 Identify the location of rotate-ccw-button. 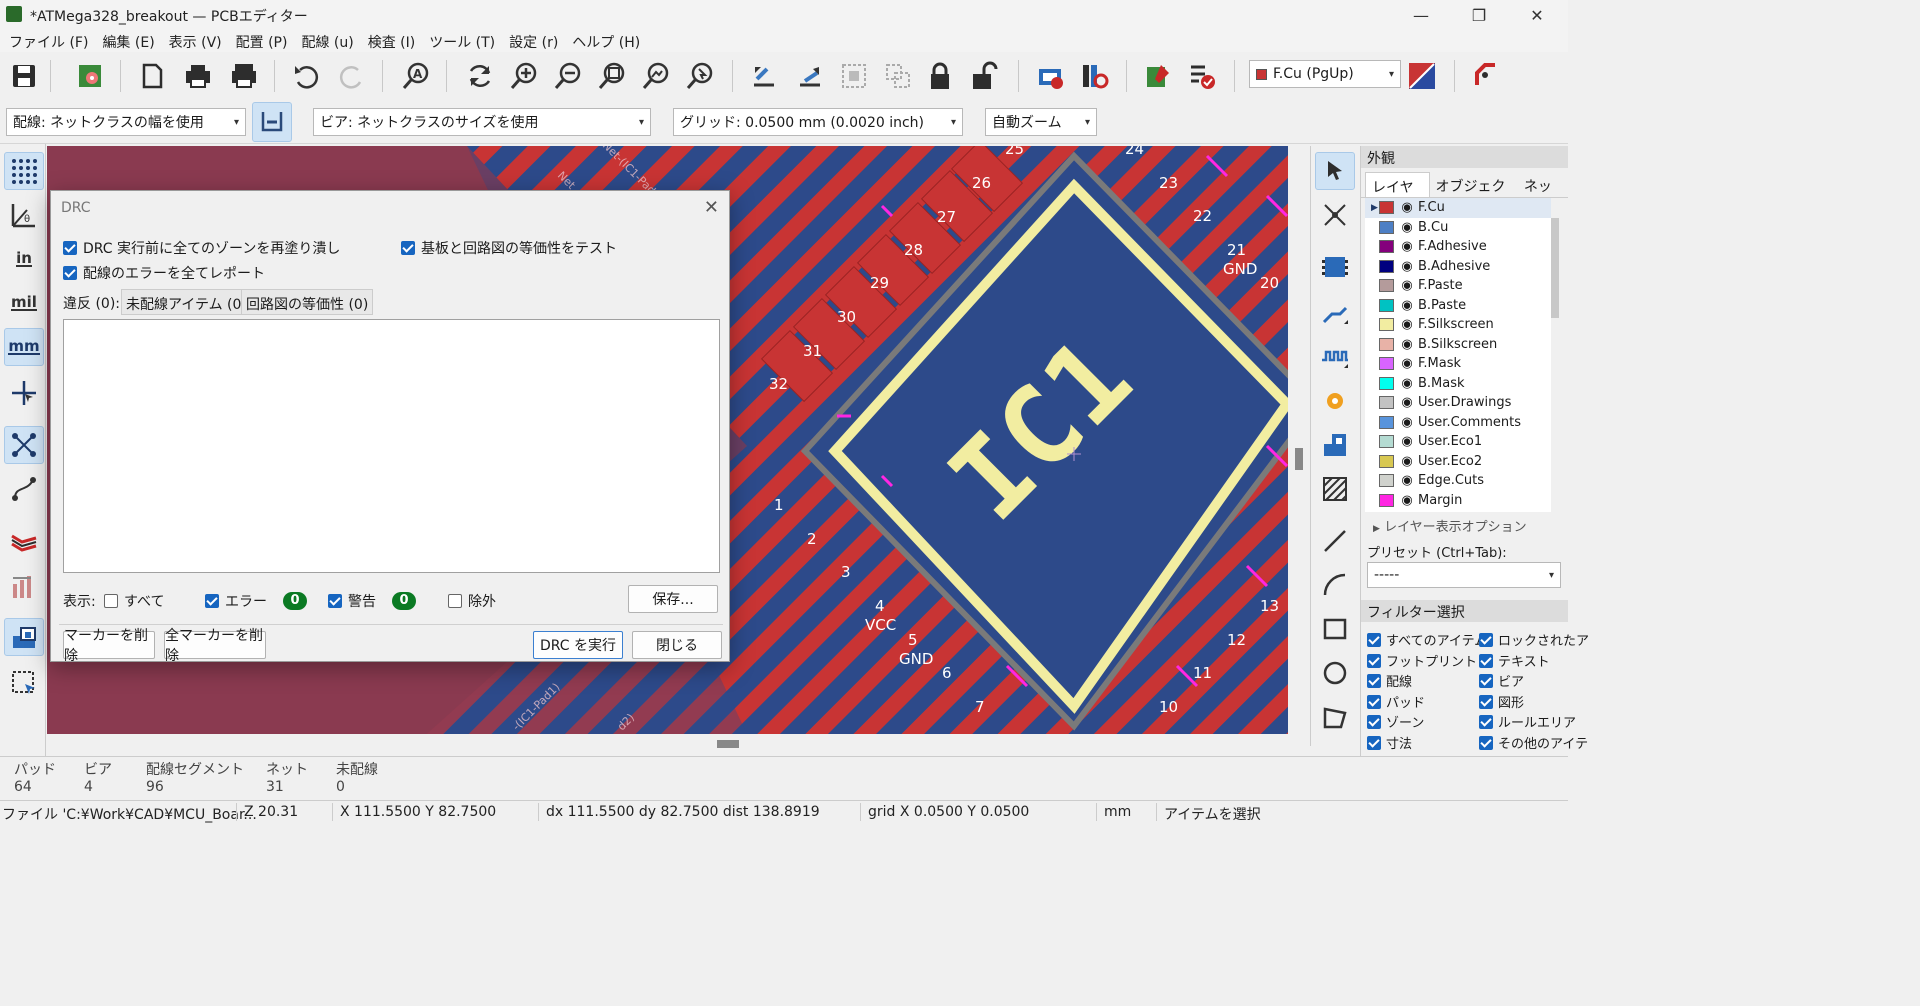
(764, 76).